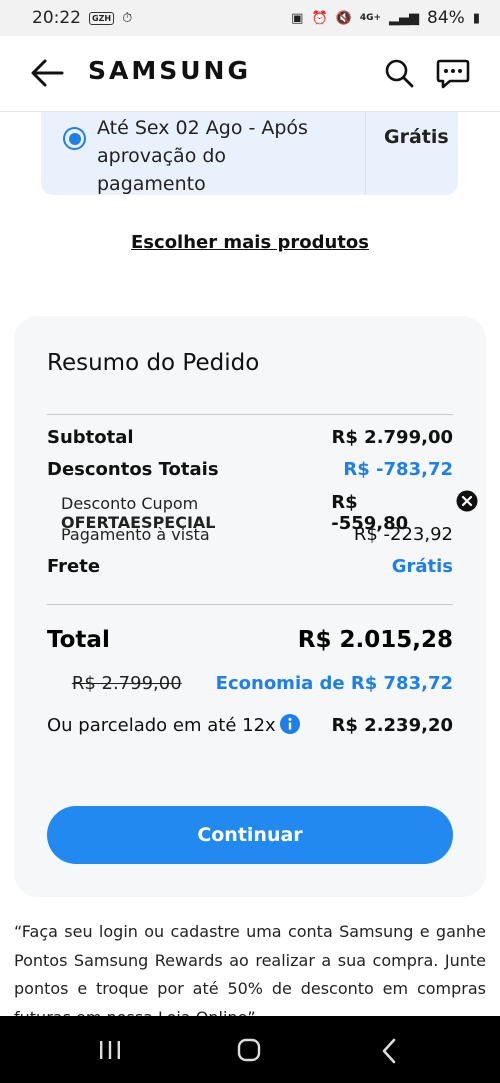 The height and width of the screenshot is (1083, 500). I want to click on cash-payment-value: R$ -223,92, so click(403, 534).